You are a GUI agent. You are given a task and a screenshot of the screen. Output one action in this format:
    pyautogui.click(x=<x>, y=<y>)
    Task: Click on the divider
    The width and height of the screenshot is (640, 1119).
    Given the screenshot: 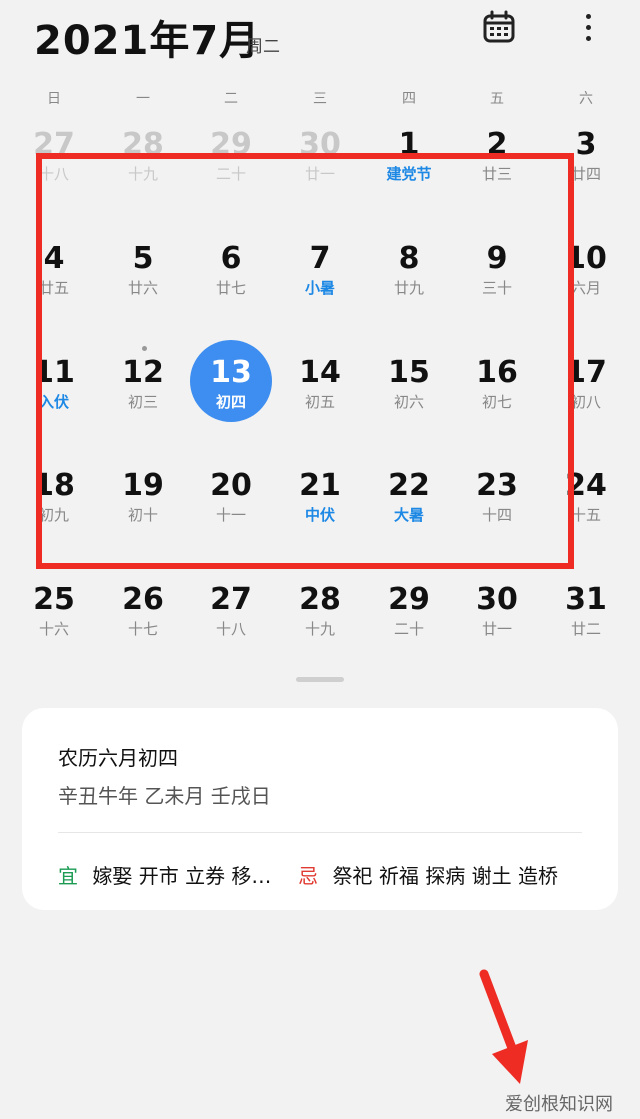 What is the action you would take?
    pyautogui.click(x=320, y=832)
    